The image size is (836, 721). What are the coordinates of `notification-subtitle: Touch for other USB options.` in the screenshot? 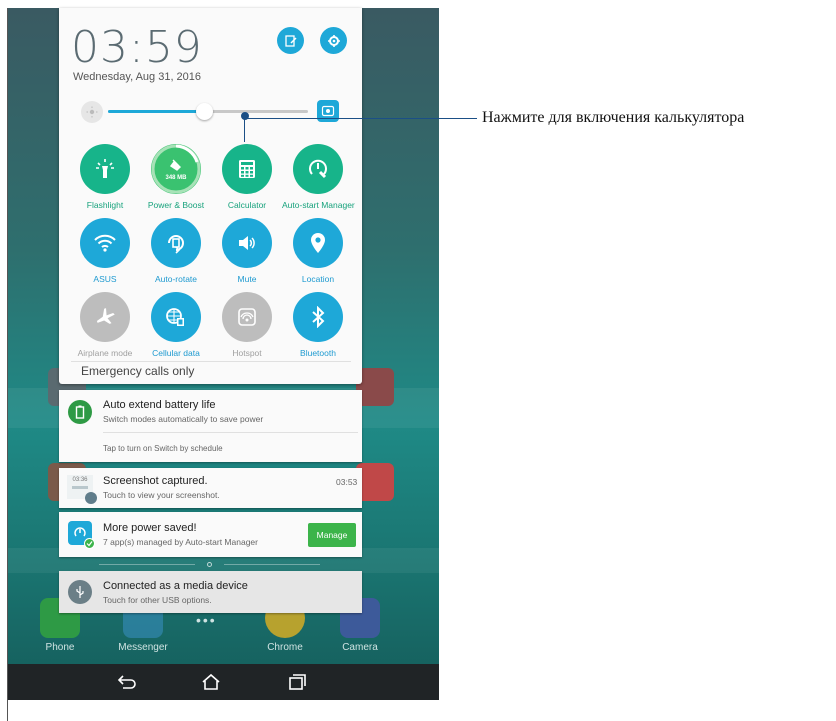 It's located at (157, 600).